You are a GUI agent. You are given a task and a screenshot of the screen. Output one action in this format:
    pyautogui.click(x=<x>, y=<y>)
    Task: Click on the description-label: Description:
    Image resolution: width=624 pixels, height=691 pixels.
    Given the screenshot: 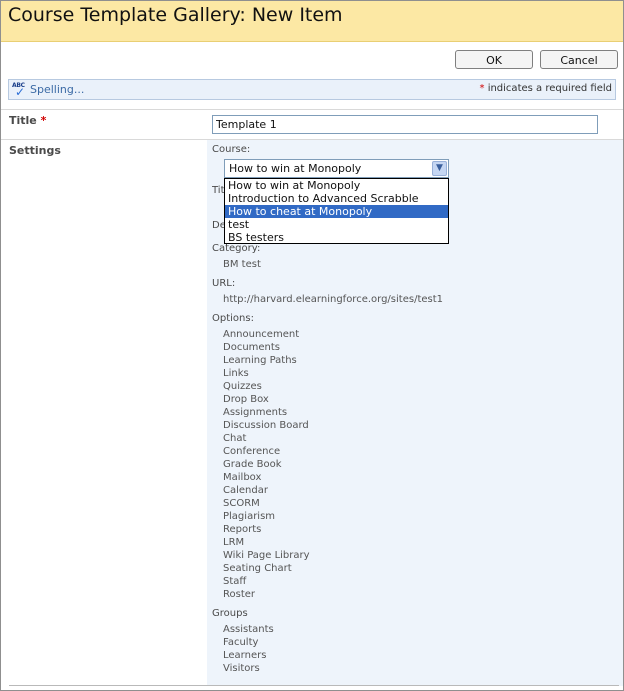 What is the action you would take?
    pyautogui.click(x=218, y=225)
    